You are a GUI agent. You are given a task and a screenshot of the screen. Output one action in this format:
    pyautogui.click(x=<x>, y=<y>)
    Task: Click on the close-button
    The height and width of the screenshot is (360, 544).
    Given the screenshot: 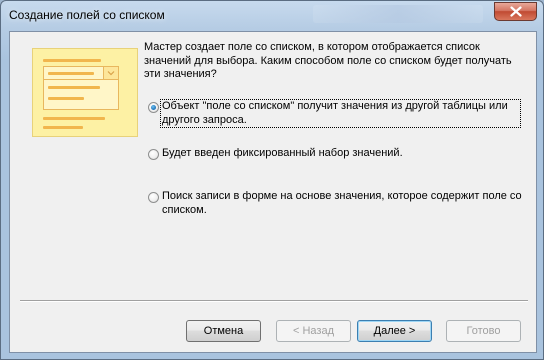 What is the action you would take?
    pyautogui.click(x=515, y=11)
    